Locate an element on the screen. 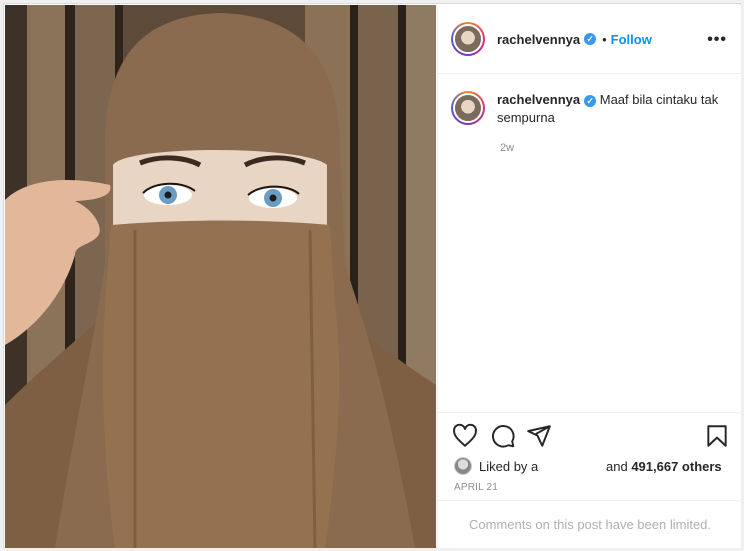 This screenshot has width=744, height=551. story-ring is located at coordinates (468, 39).